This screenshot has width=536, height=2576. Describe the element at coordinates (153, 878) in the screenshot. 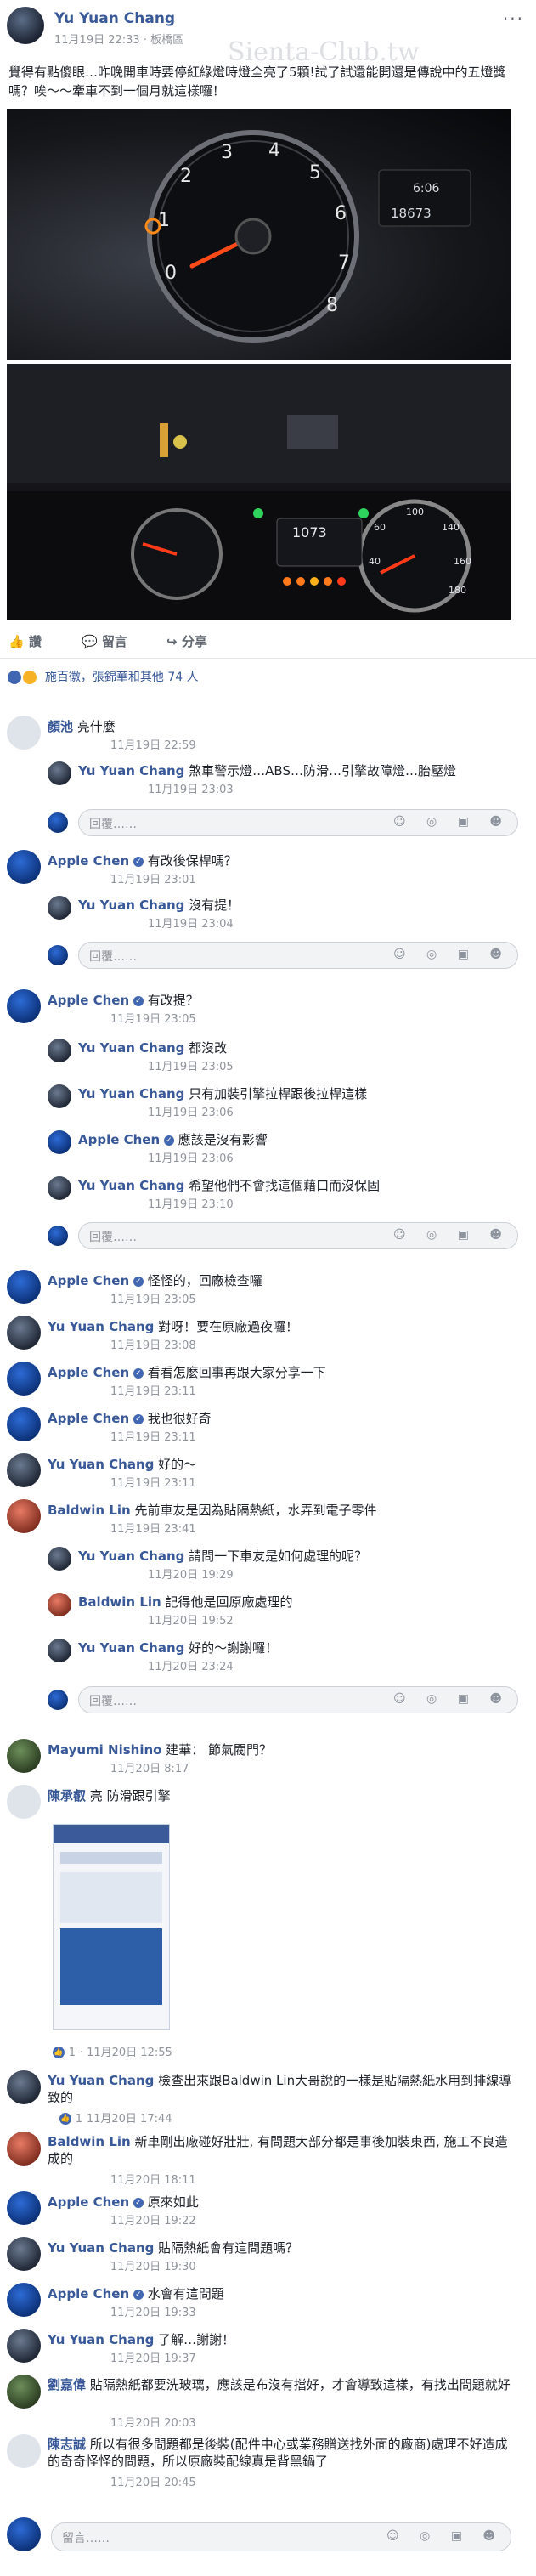

I see `comment-time: 11月19日 23:01` at that location.